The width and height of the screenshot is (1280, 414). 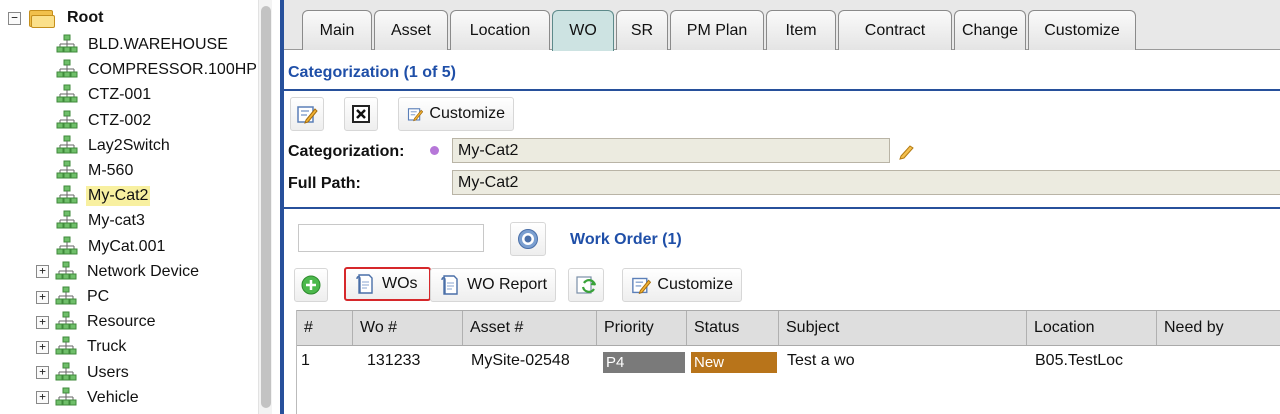 I want to click on tab-change: Change, so click(x=990, y=30).